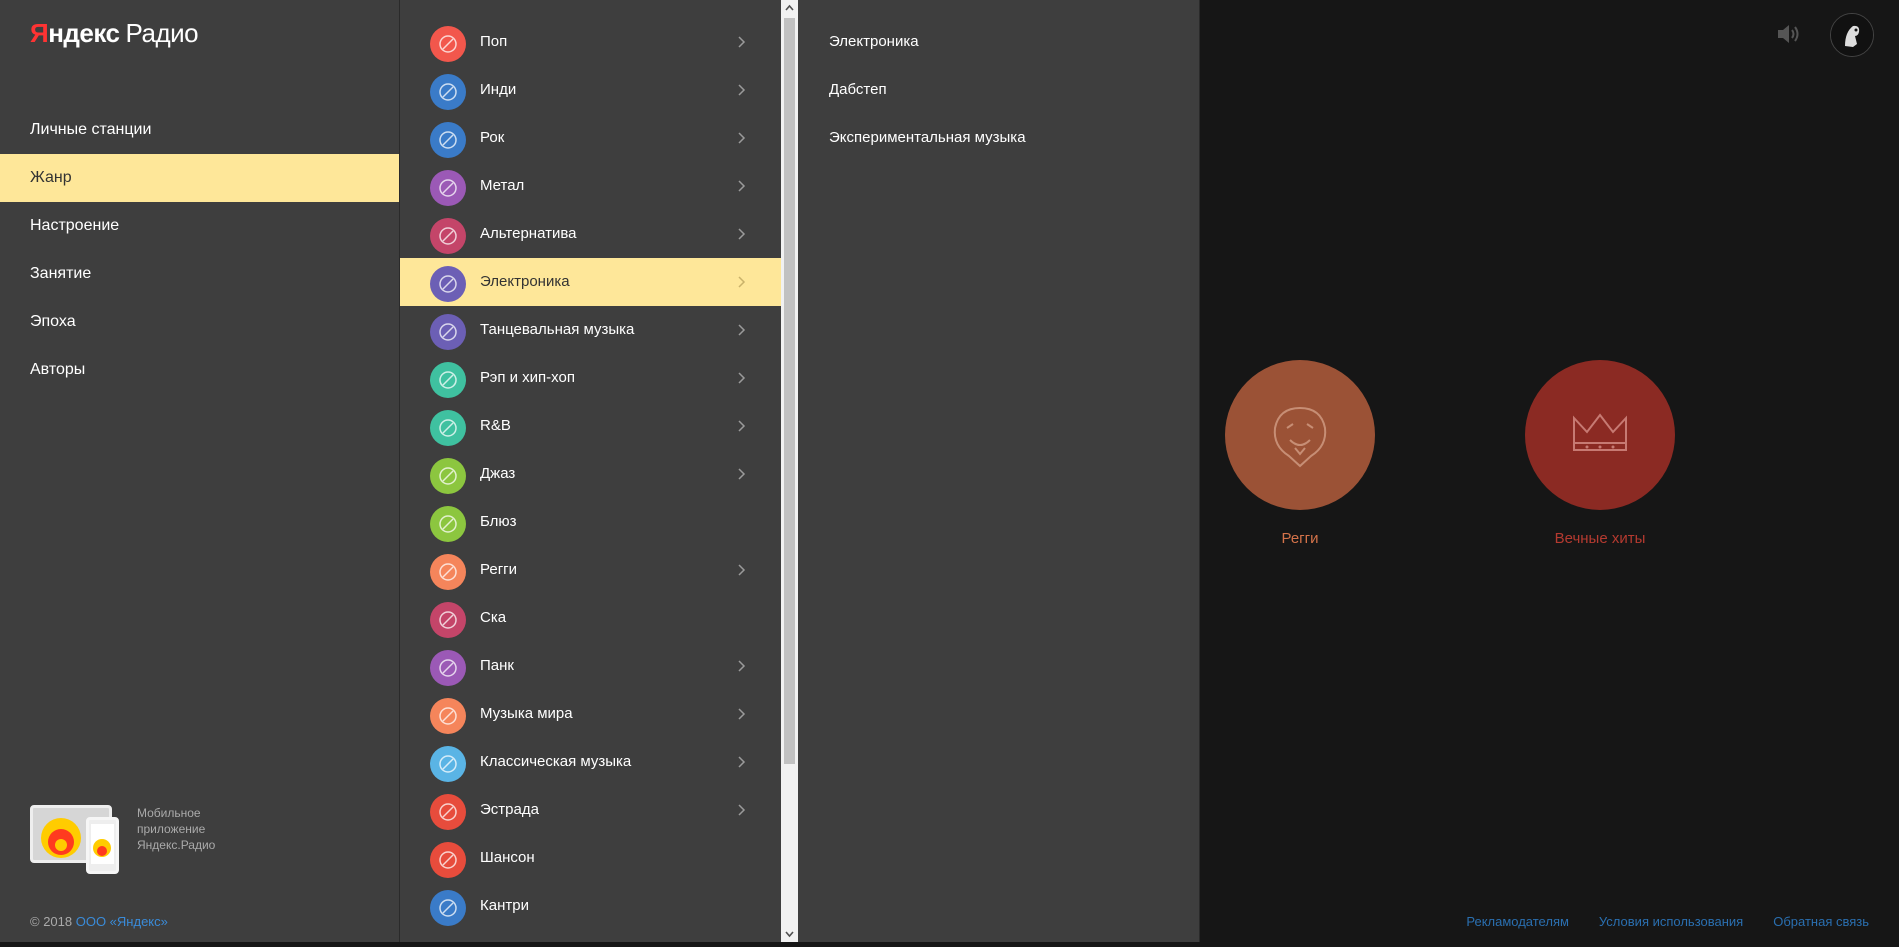 The width and height of the screenshot is (1899, 947). I want to click on genre-label: Рэп и хип-хоп, so click(527, 377).